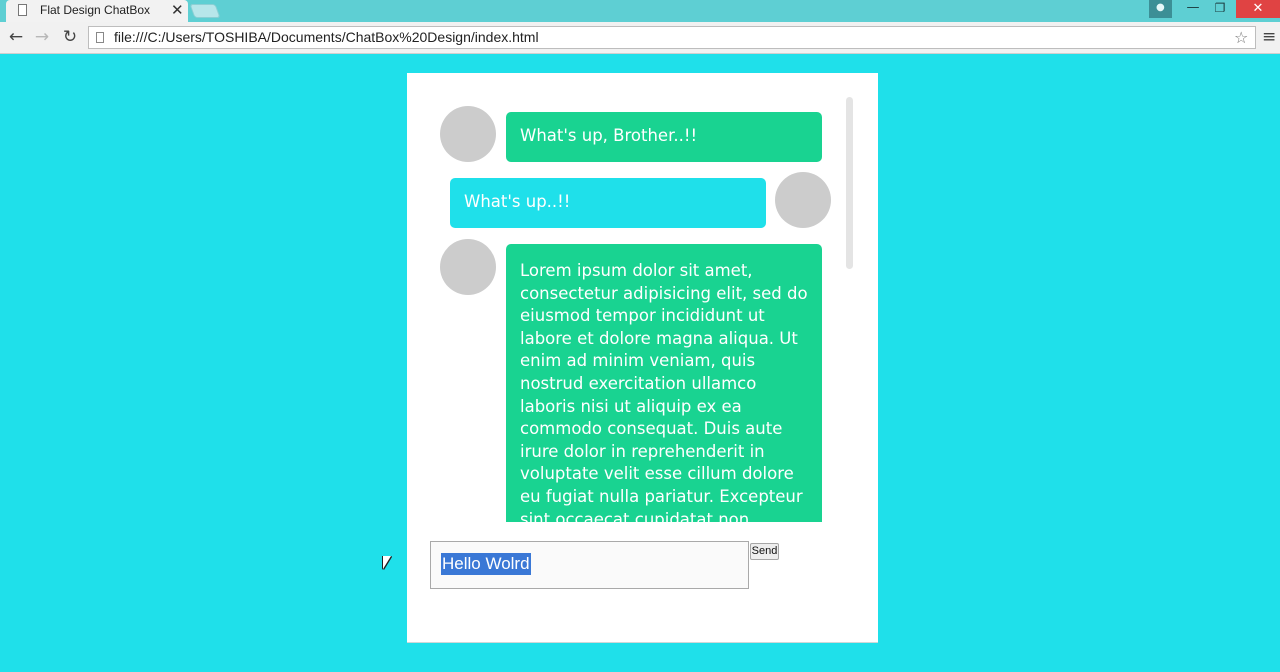 This screenshot has height=672, width=1280. I want to click on message-bubble: What's up, Brother..!!, so click(664, 137).